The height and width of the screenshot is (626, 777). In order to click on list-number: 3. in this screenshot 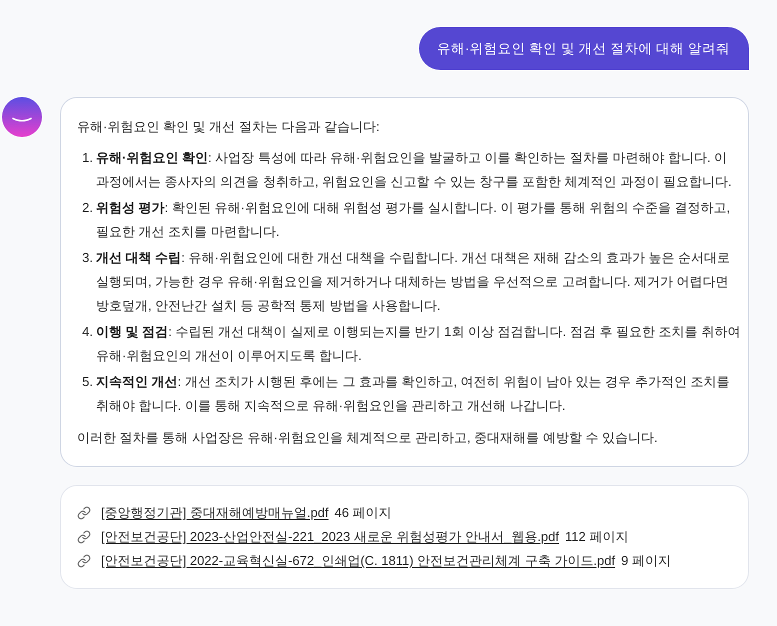, I will do `click(87, 258)`.